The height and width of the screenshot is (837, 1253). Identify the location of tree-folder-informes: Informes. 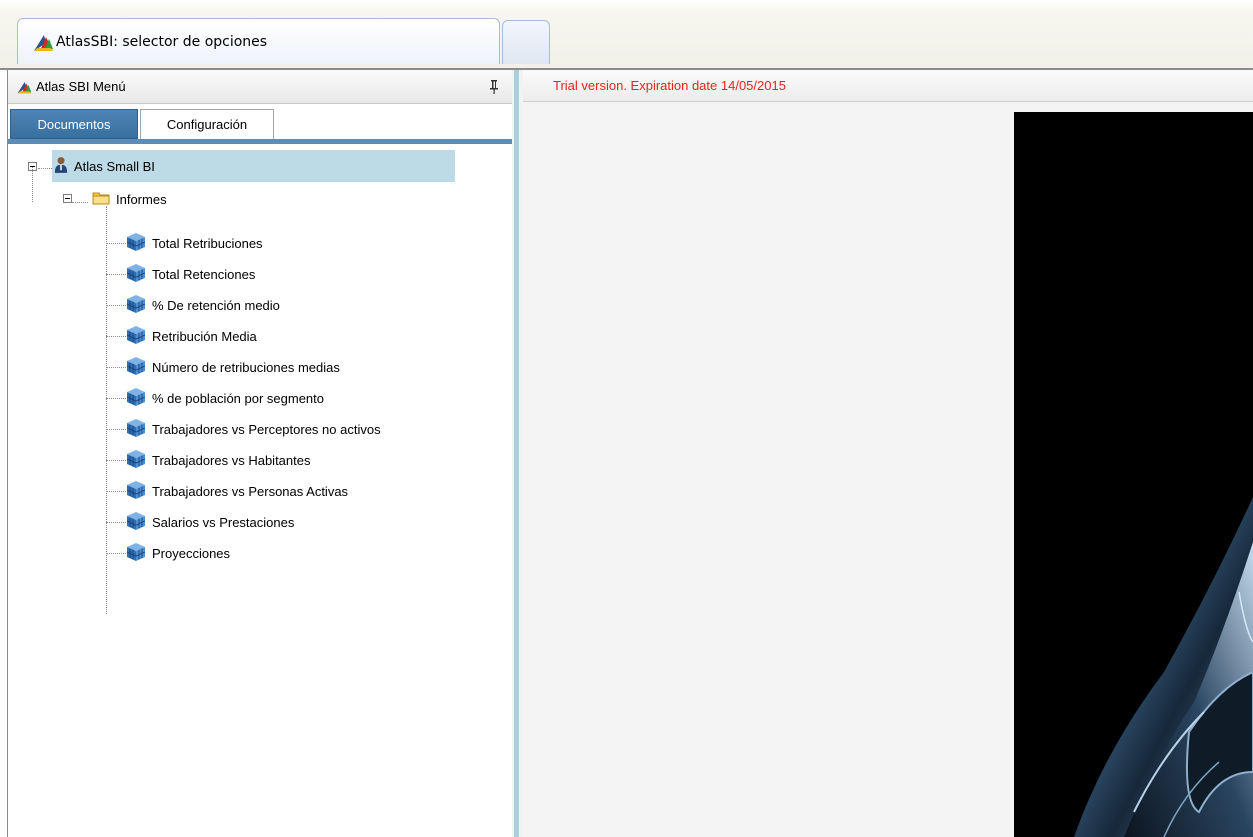
(129, 199).